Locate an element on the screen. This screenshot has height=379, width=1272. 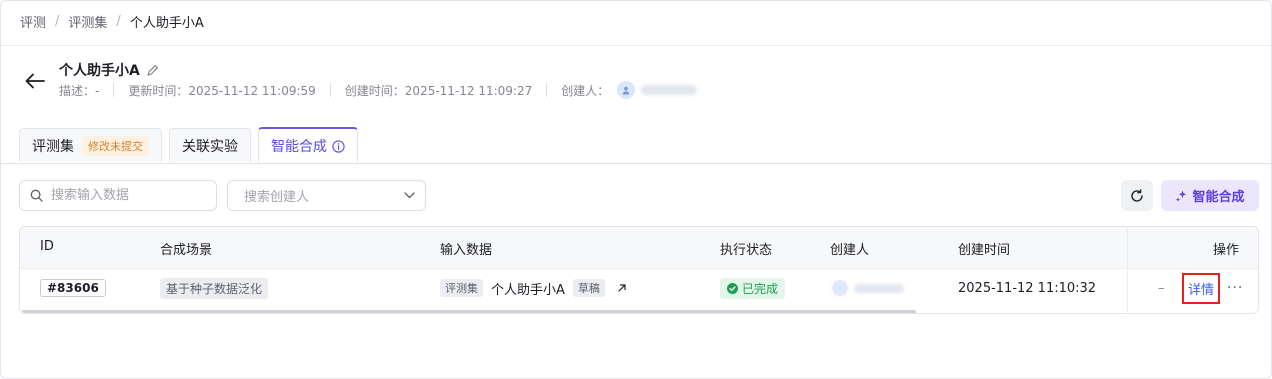
creator-label: 创建人： is located at coordinates (585, 90).